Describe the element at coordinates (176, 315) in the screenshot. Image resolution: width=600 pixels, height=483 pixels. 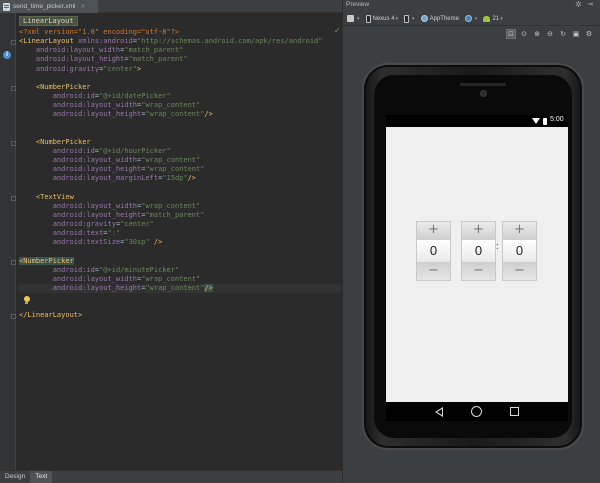
I see `code-line: </LinearLayout>` at that location.